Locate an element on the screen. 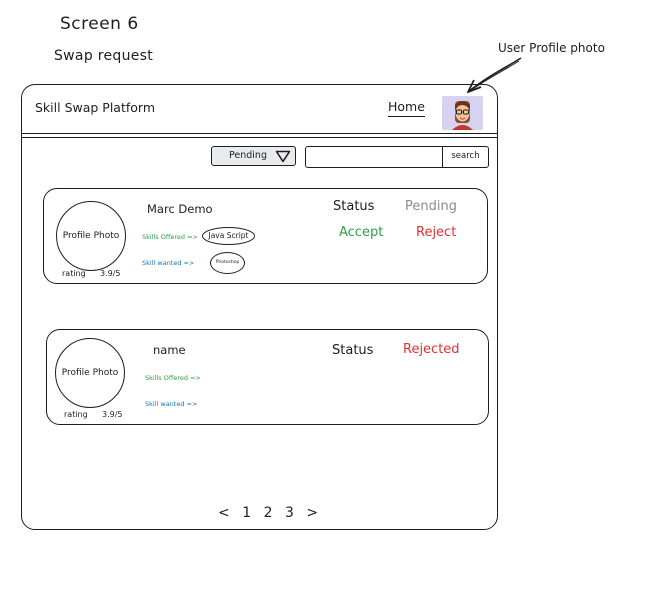 This screenshot has width=651, height=600. user-avatar is located at coordinates (462, 113).